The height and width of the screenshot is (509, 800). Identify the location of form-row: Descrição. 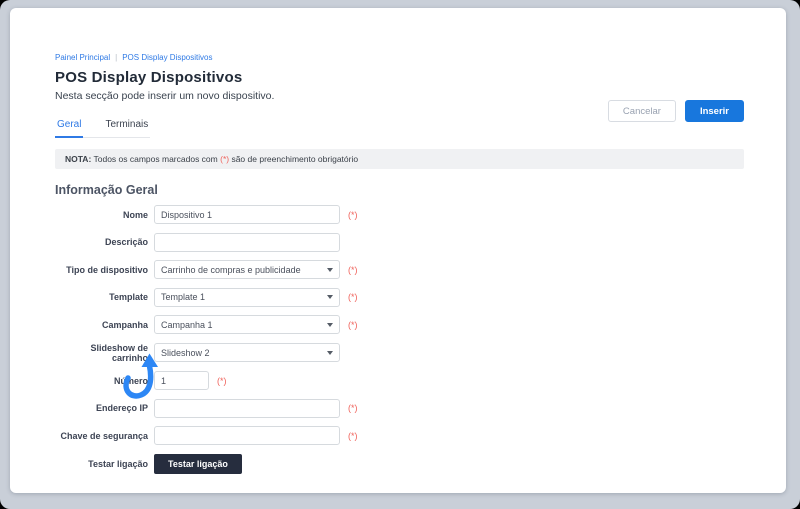
(399, 242).